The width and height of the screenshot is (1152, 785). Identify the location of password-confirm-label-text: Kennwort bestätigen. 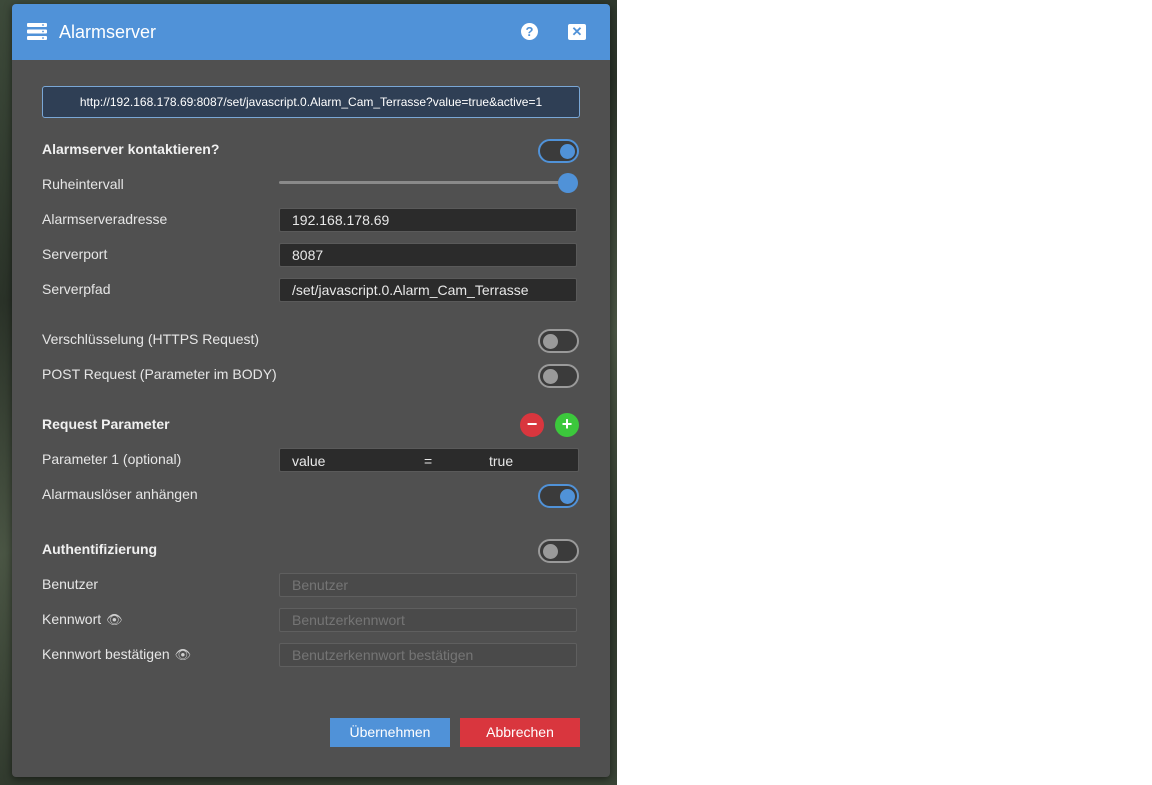
(106, 654).